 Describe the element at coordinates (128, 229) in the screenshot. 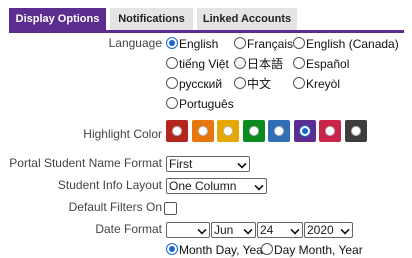

I see `date-format-label: Date Format` at that location.